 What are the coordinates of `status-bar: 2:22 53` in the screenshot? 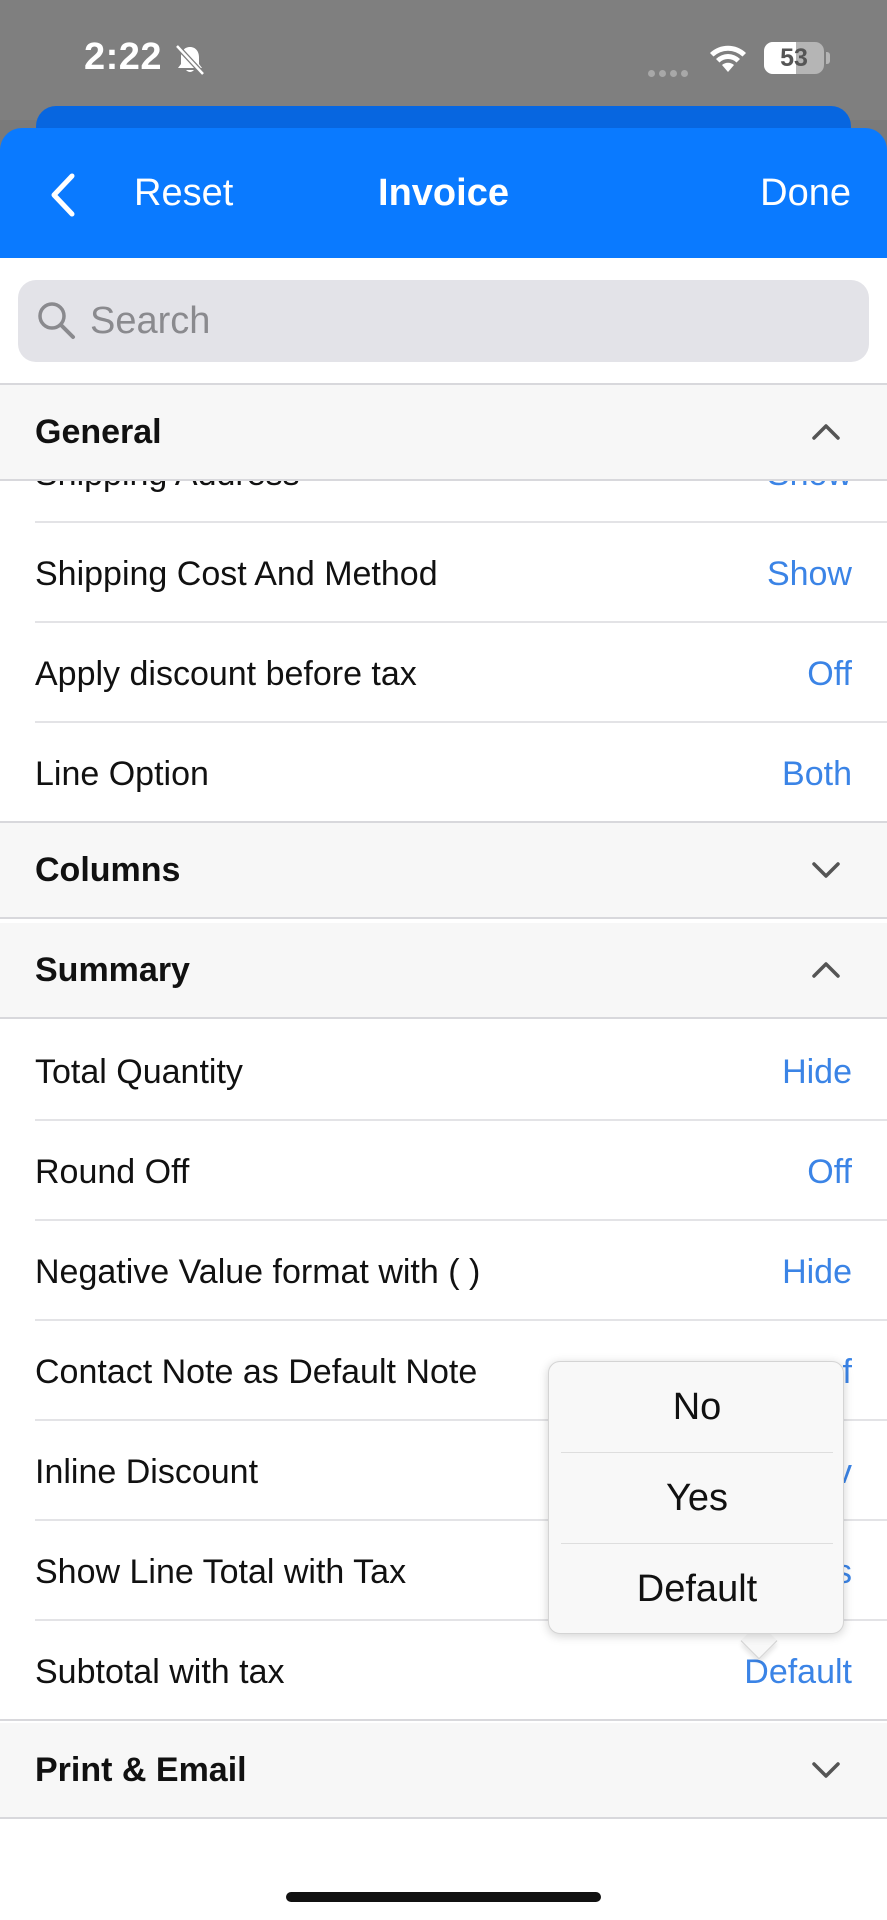 It's located at (443, 60).